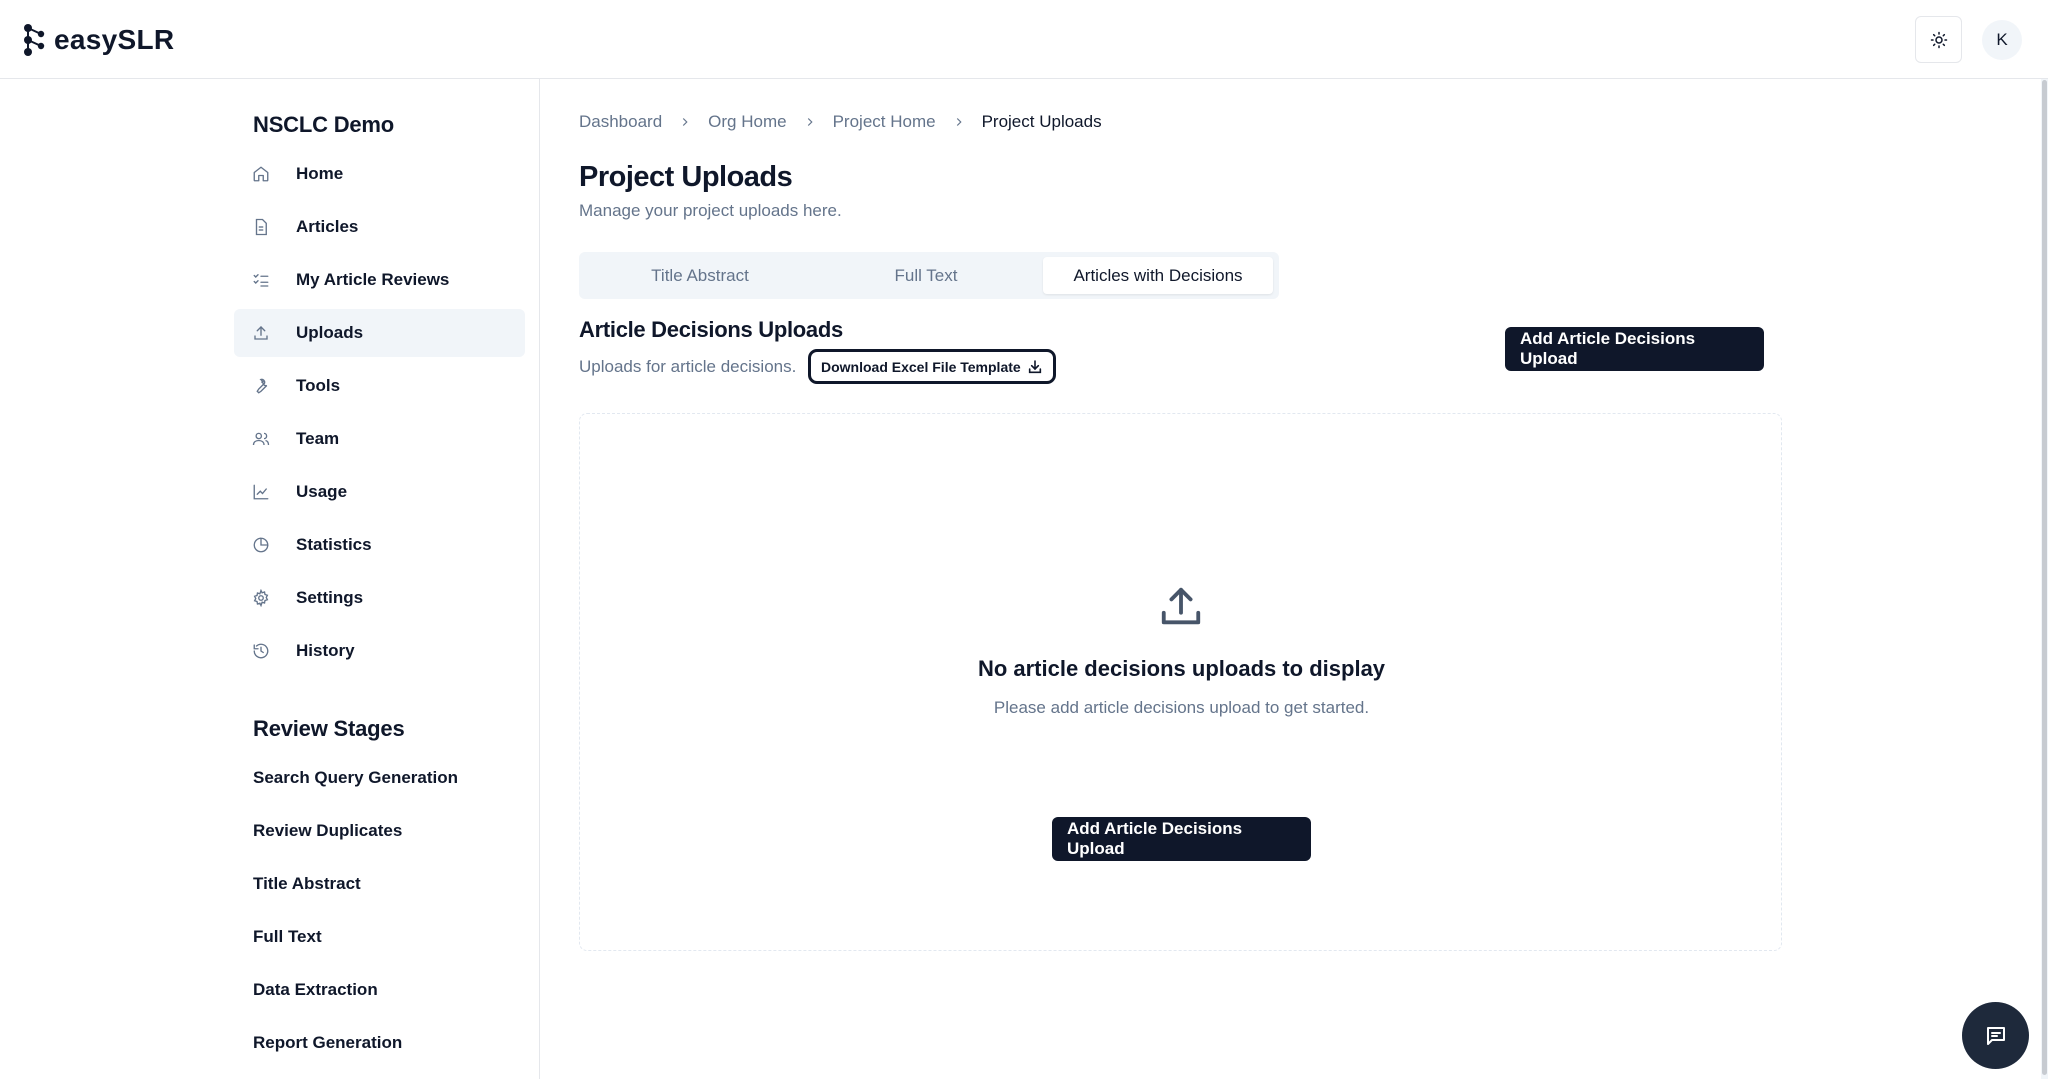 The height and width of the screenshot is (1079, 2048). I want to click on sidebar-item-team: Team, so click(379, 439).